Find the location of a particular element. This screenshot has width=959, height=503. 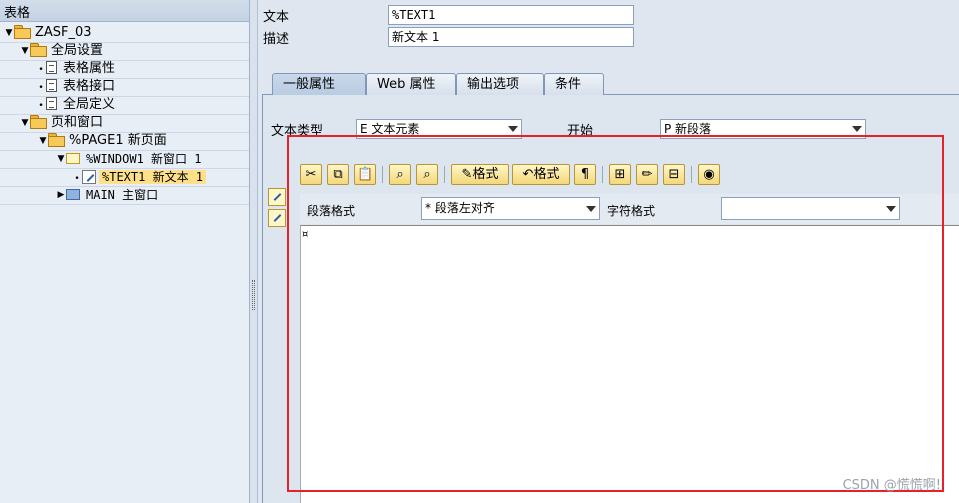

character-format-dropdown is located at coordinates (810, 208).